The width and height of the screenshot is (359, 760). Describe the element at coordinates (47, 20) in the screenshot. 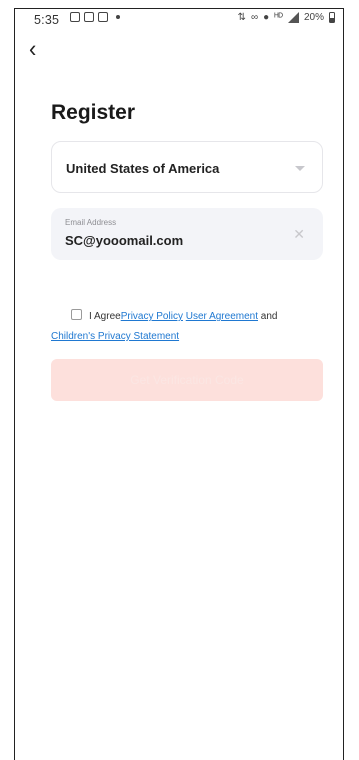

I see `status-time: 5:35` at that location.